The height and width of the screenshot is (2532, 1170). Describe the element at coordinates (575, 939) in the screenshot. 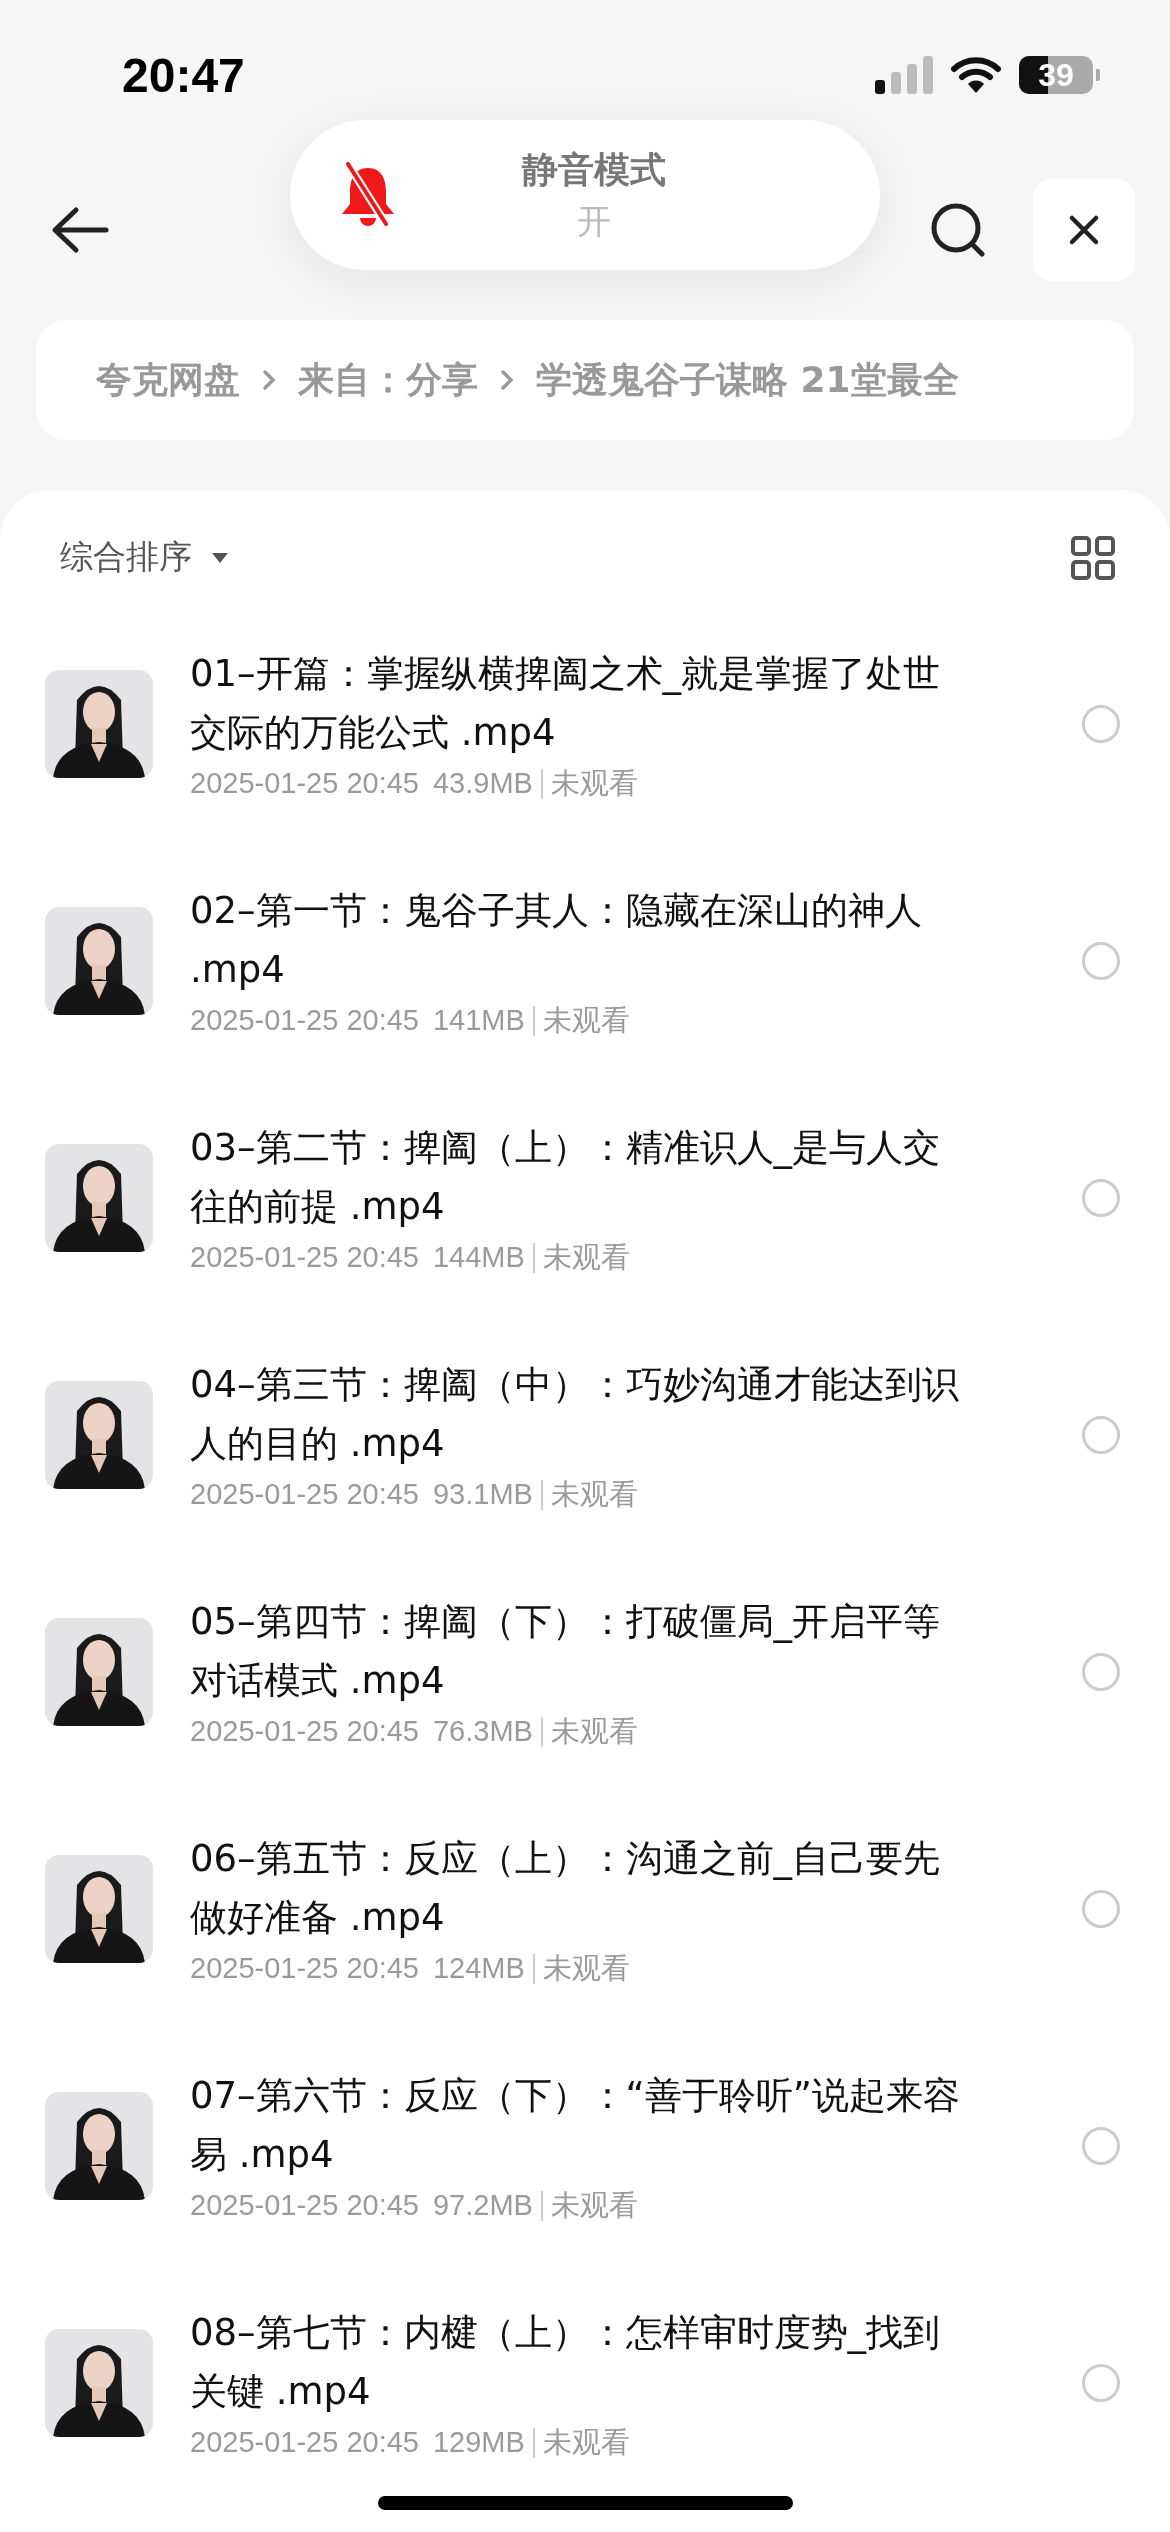

I see `file-name: 02–第一节：鬼谷子其人：隐藏在深山的神人 .mp4` at that location.